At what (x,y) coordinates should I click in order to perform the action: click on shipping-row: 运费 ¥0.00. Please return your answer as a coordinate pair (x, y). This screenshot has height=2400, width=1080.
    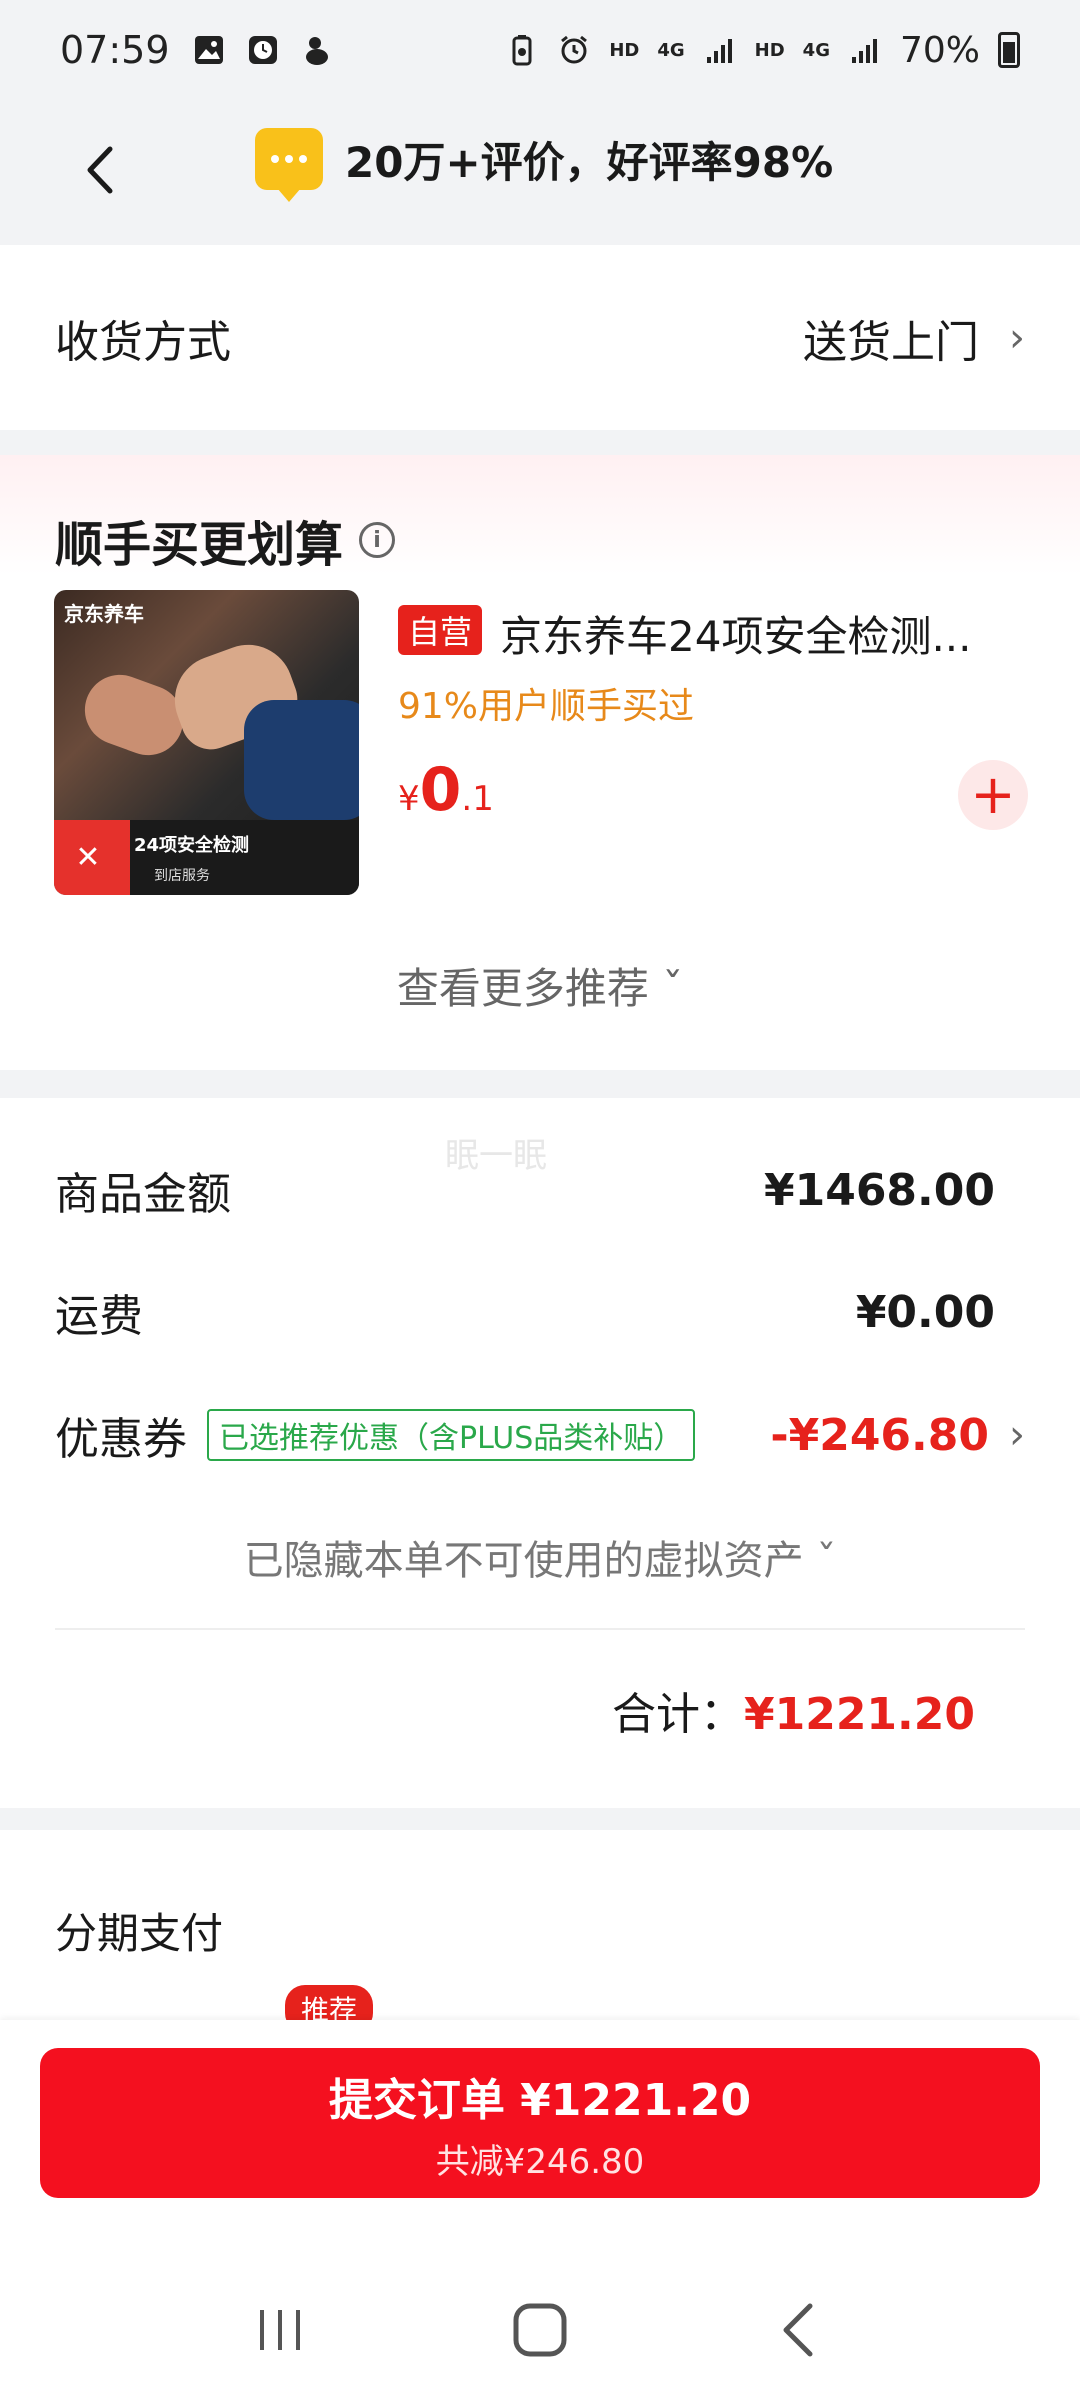
    Looking at the image, I should click on (540, 1312).